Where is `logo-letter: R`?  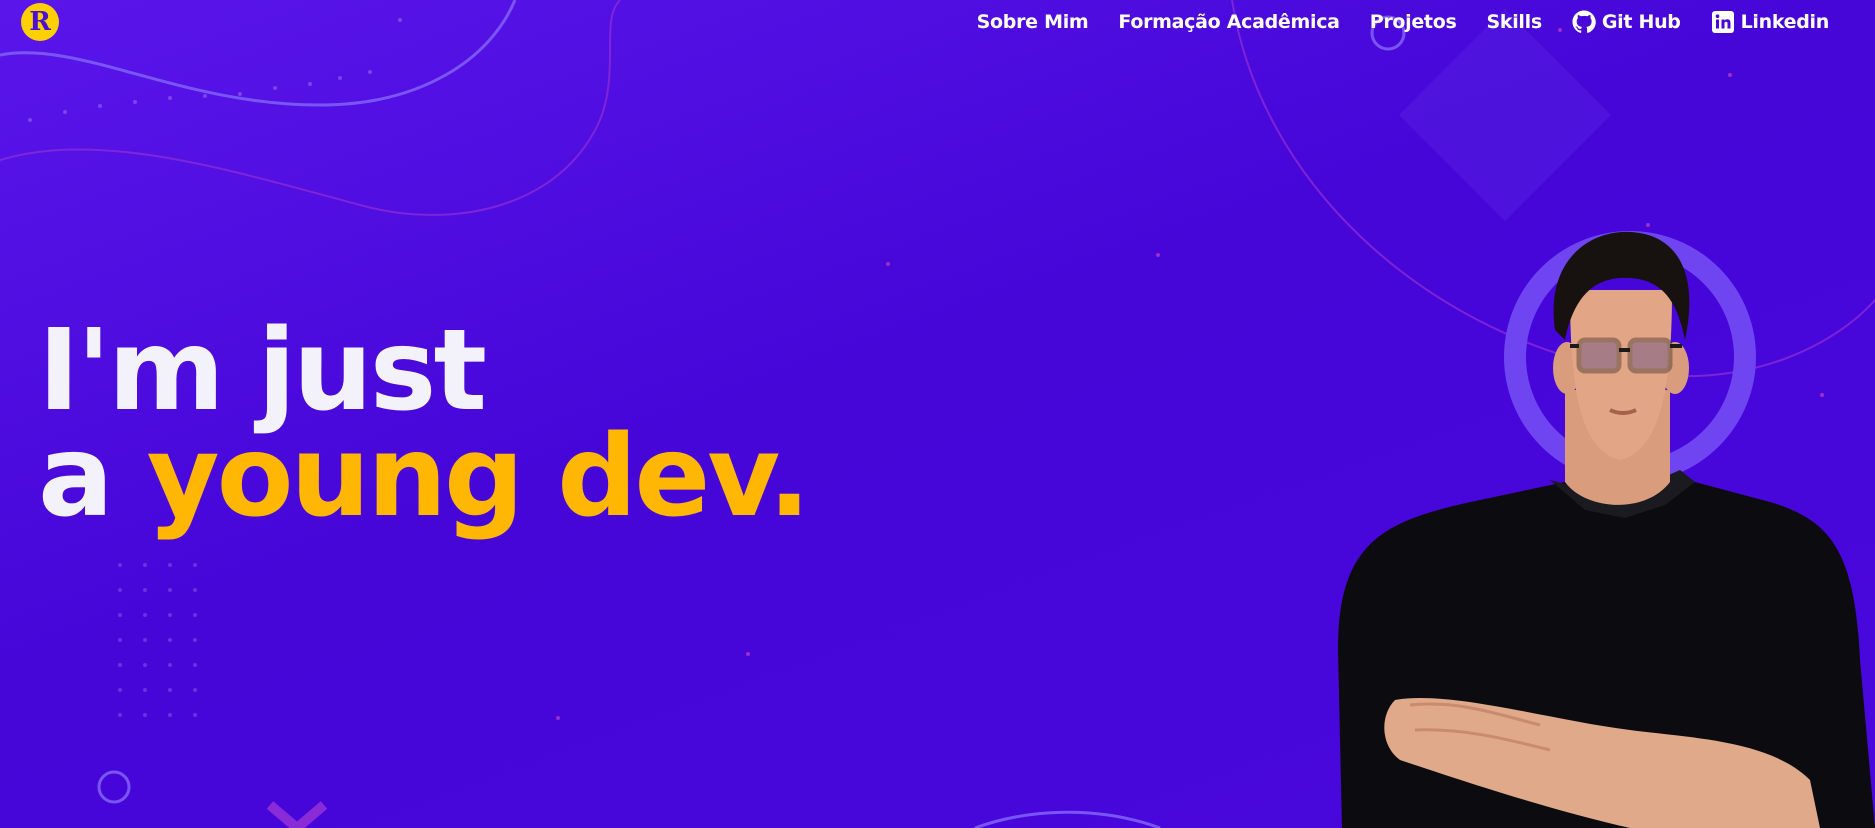 logo-letter: R is located at coordinates (40, 22).